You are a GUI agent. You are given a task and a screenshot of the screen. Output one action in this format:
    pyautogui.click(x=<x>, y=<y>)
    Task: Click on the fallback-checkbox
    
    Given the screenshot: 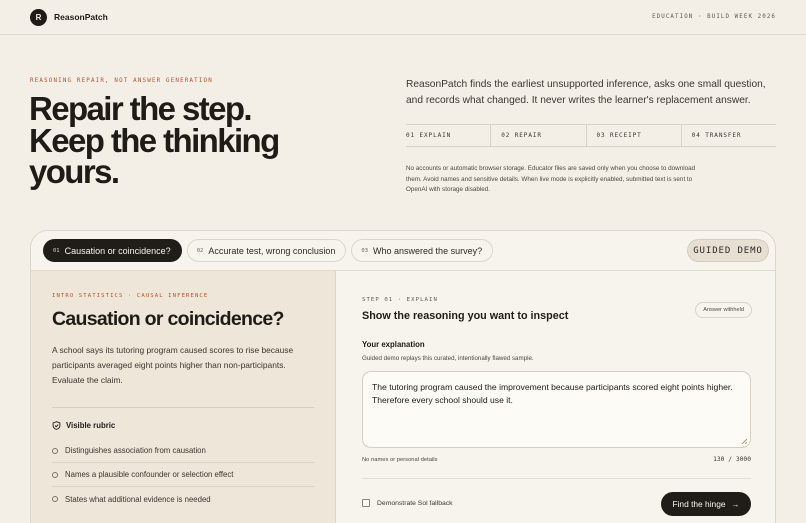 What is the action you would take?
    pyautogui.click(x=366, y=503)
    